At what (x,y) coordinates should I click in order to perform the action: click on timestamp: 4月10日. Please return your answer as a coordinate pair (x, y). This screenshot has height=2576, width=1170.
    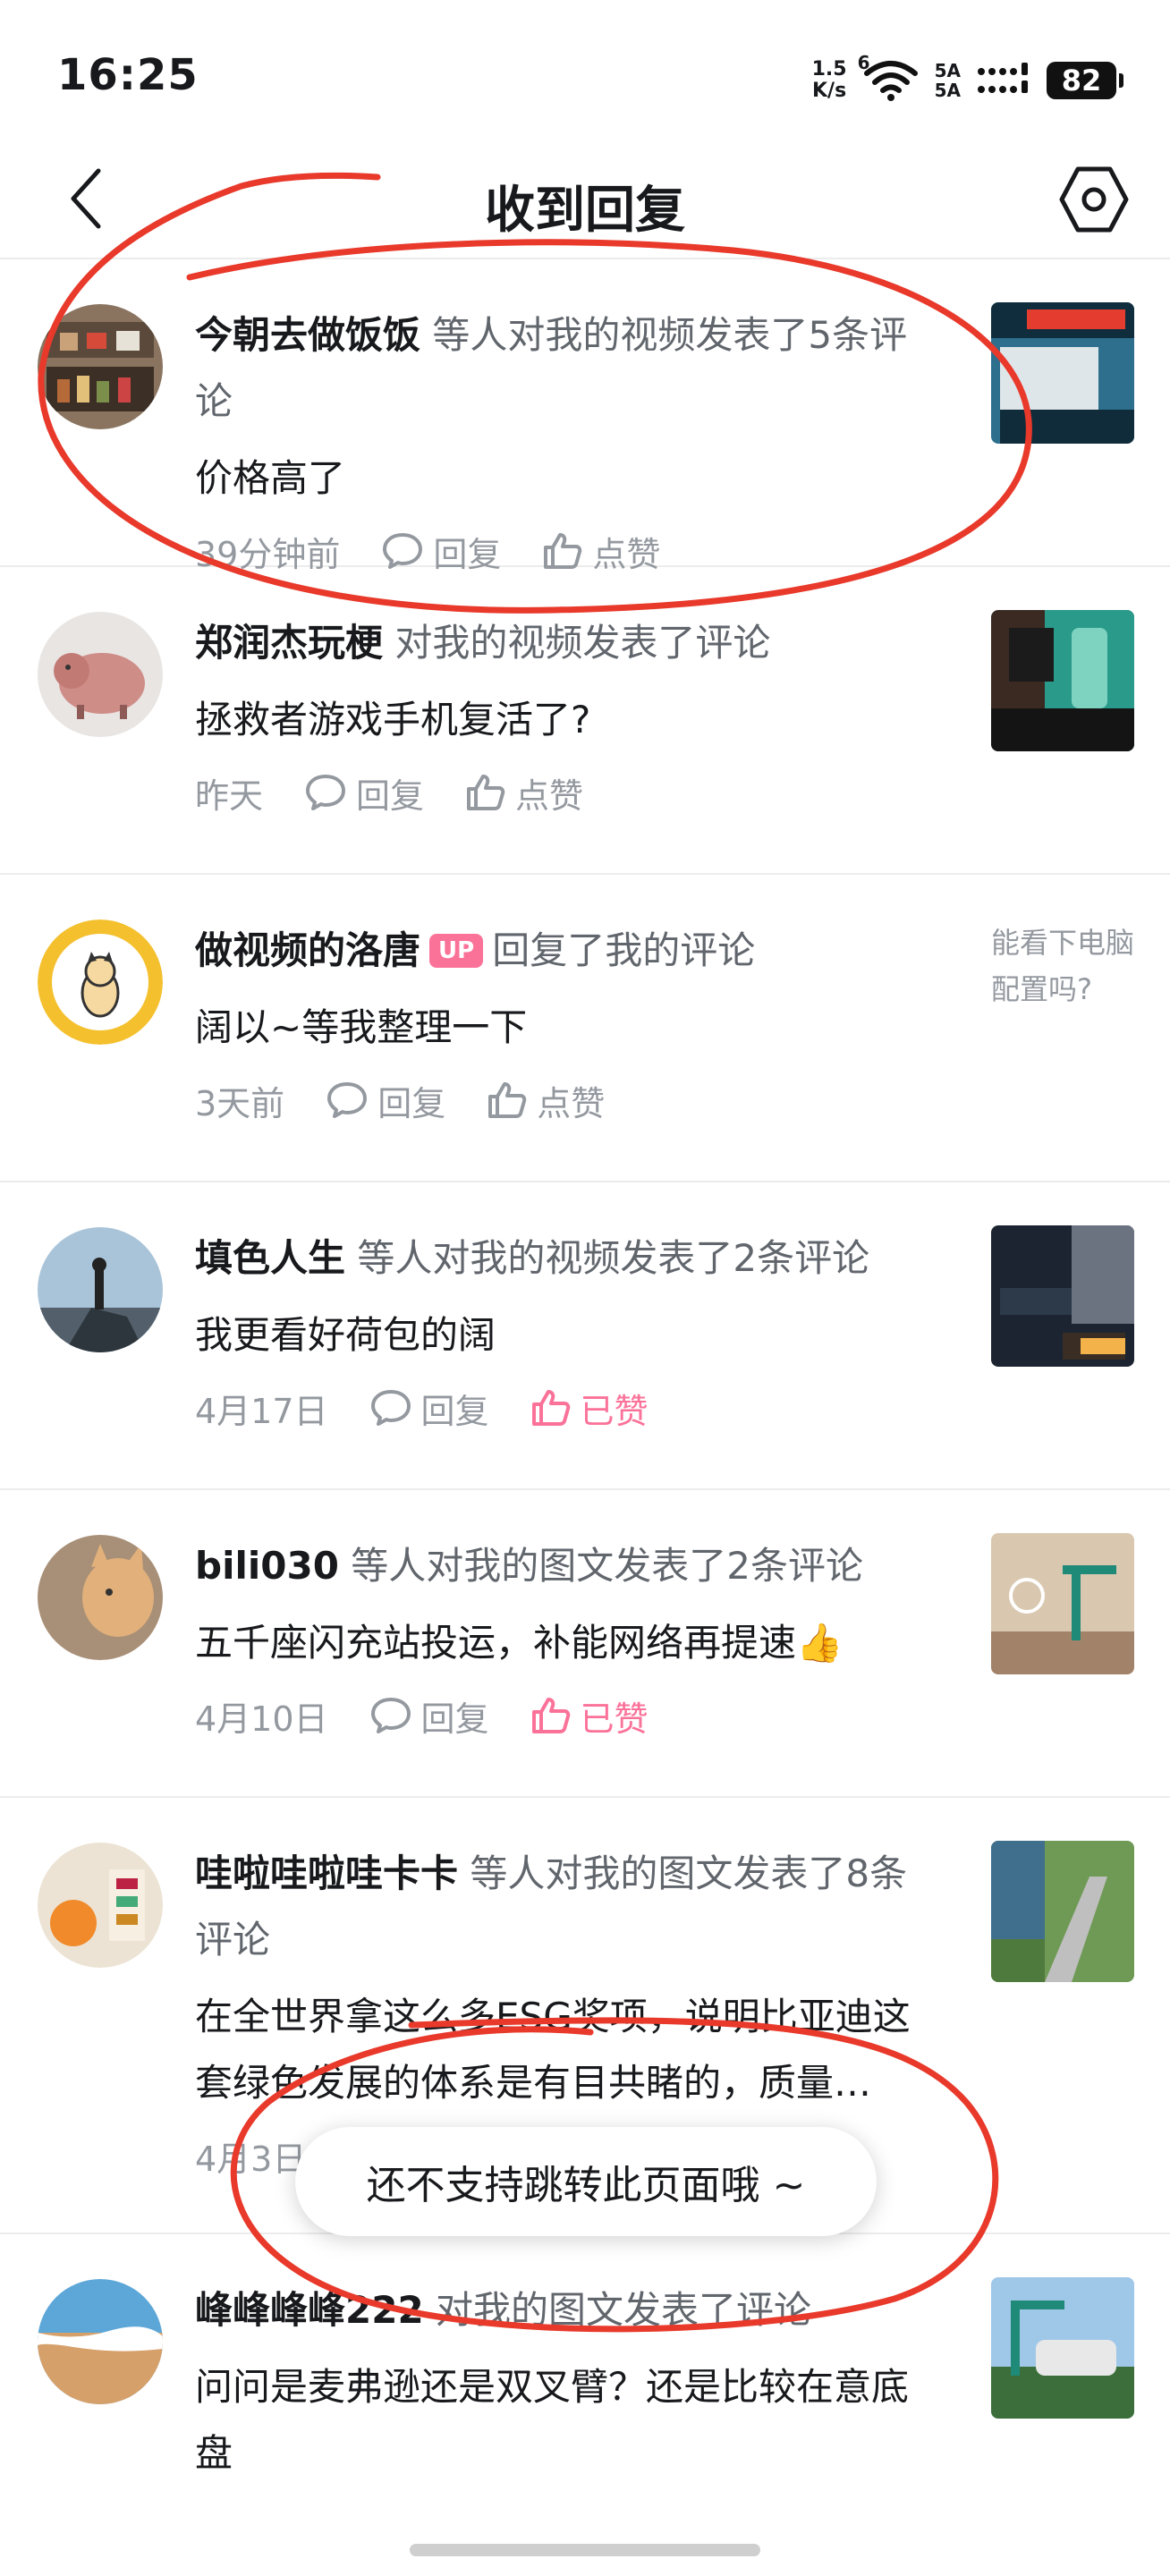
    Looking at the image, I should click on (261, 1719).